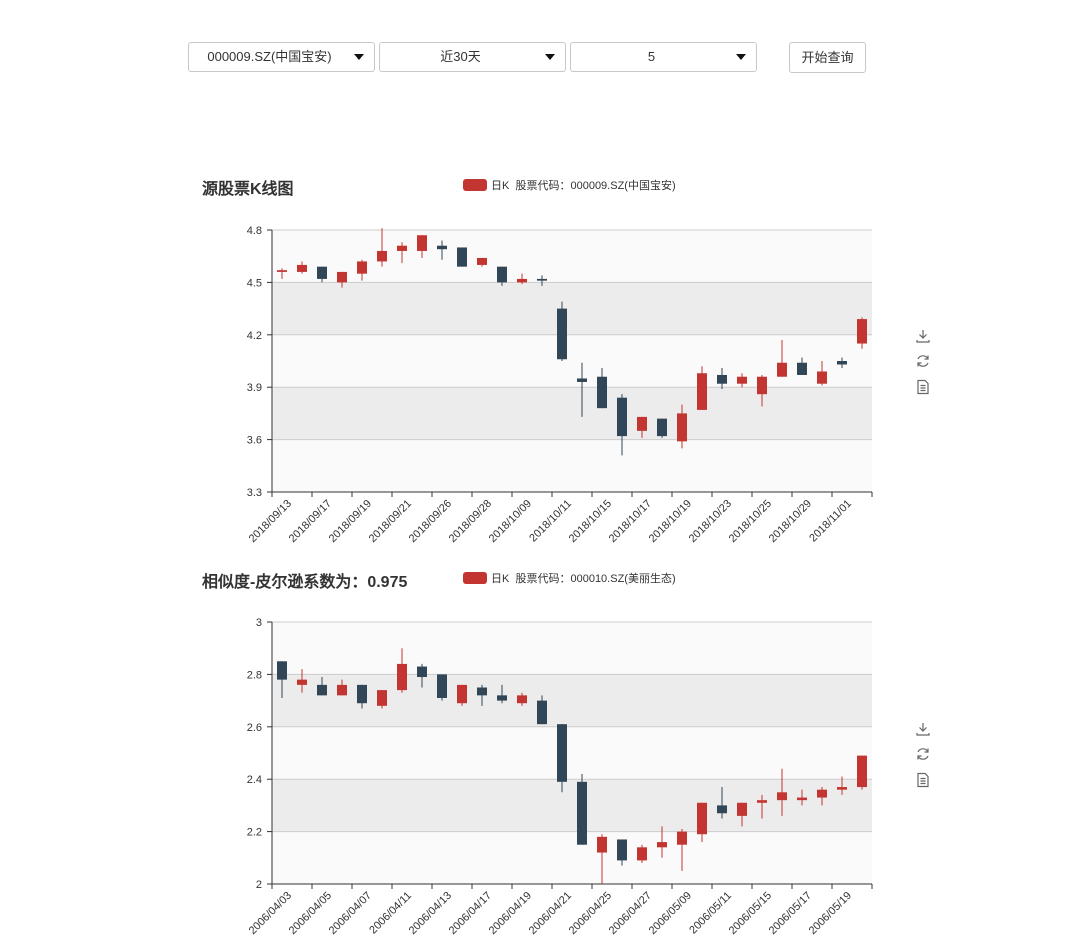 The image size is (1088, 947). I want to click on grid-band, so click(572, 308).